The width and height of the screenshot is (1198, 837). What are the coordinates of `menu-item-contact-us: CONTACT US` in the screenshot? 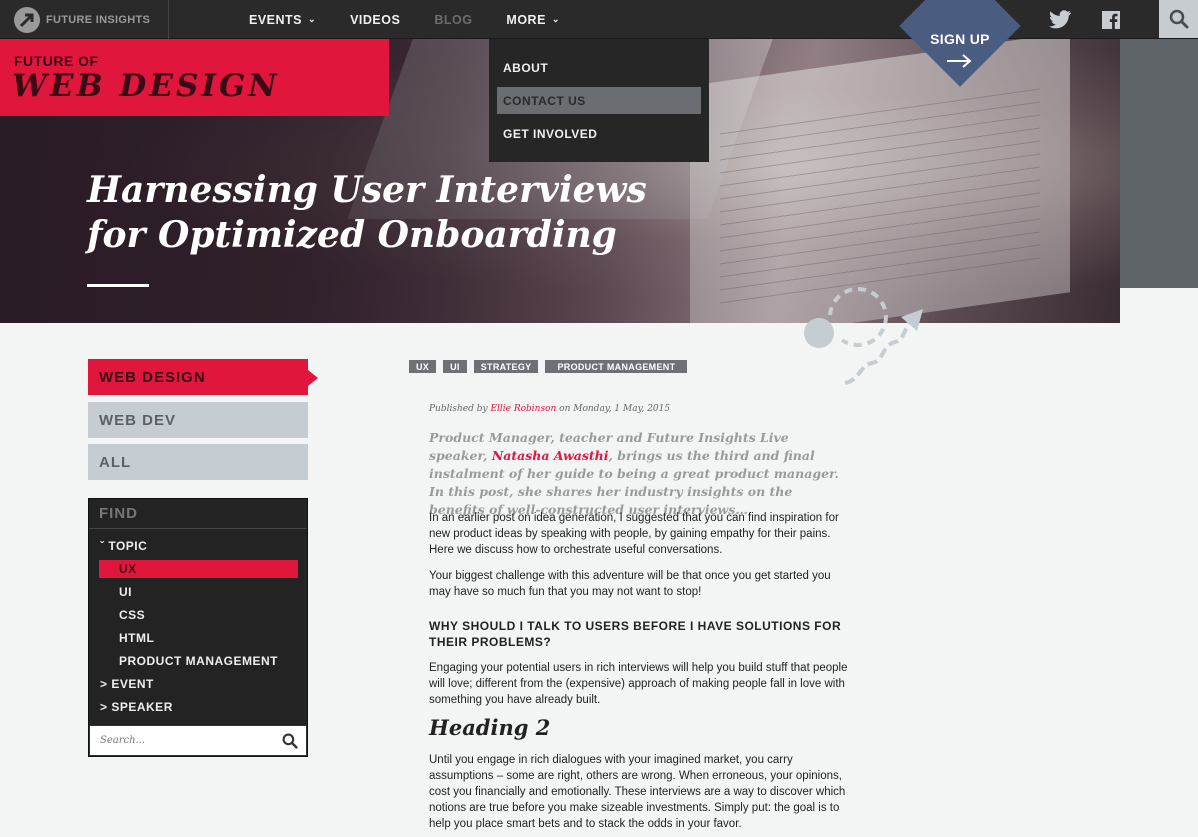 It's located at (599, 100).